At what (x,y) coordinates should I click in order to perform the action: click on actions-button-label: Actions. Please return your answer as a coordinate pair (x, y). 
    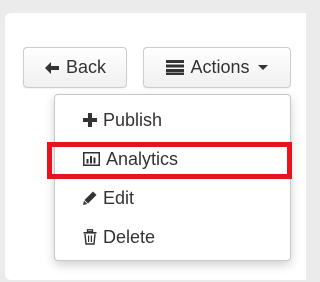
    Looking at the image, I should click on (220, 67).